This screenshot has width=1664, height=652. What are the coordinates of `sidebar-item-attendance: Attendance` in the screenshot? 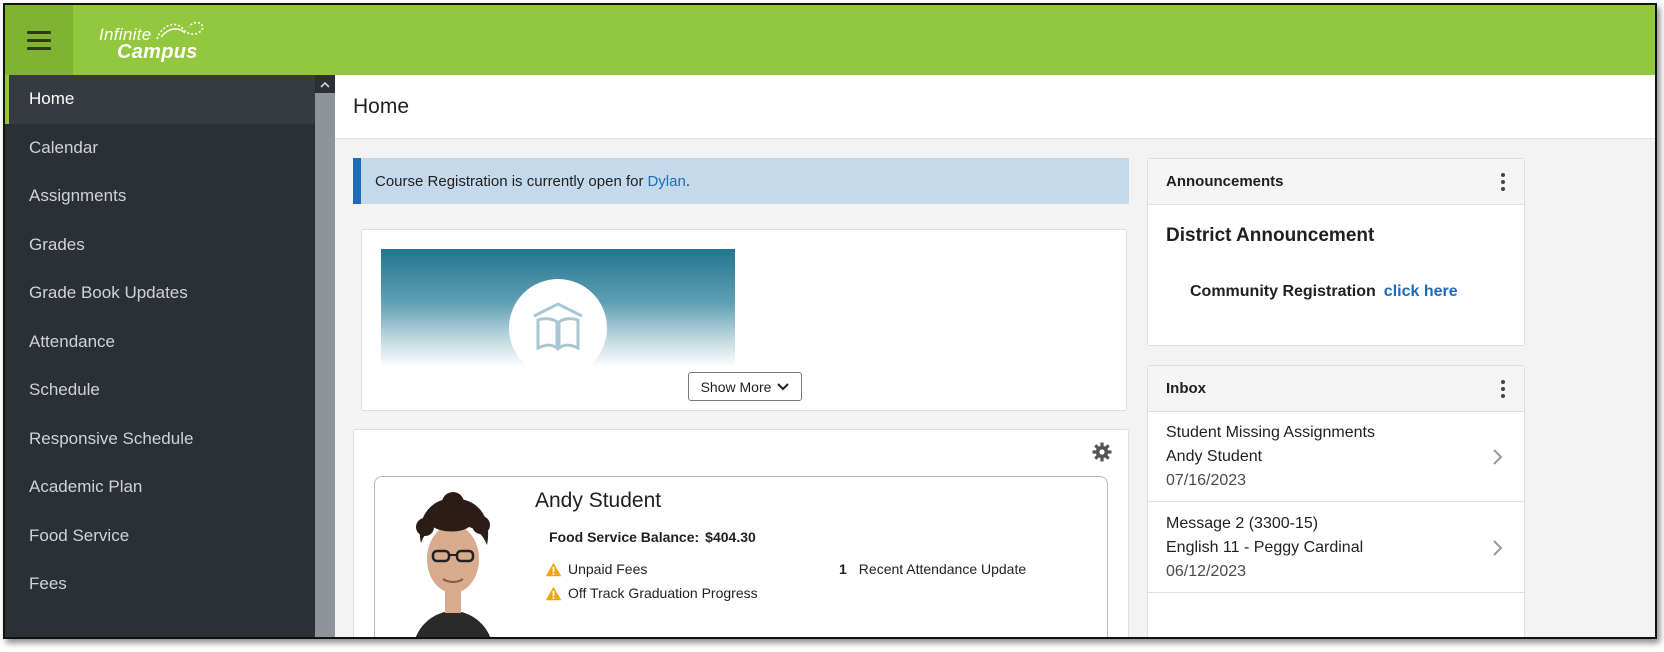 It's located at (160, 342).